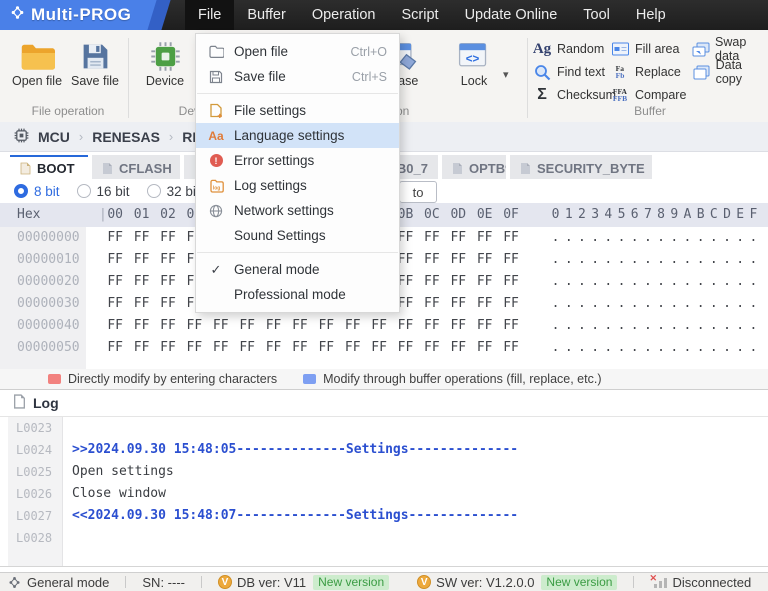  Describe the element at coordinates (56, 168) in the screenshot. I see `tab-label: BOOT` at that location.